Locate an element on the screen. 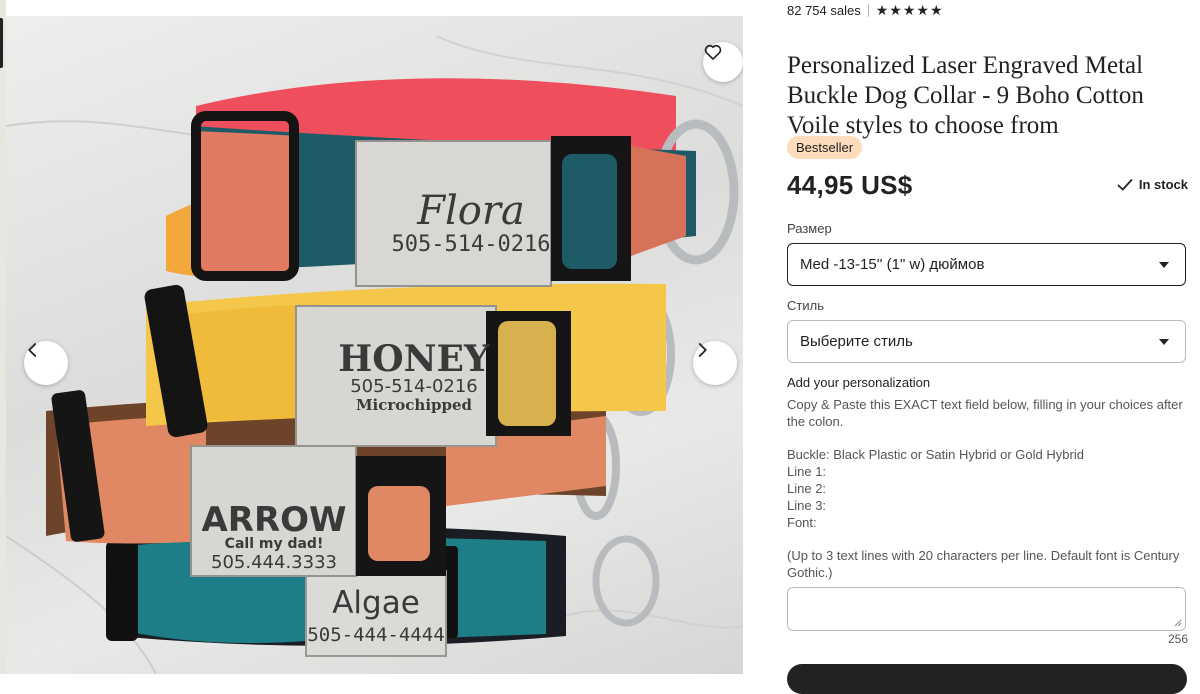 This screenshot has height=694, width=1200. divider is located at coordinates (868, 10).